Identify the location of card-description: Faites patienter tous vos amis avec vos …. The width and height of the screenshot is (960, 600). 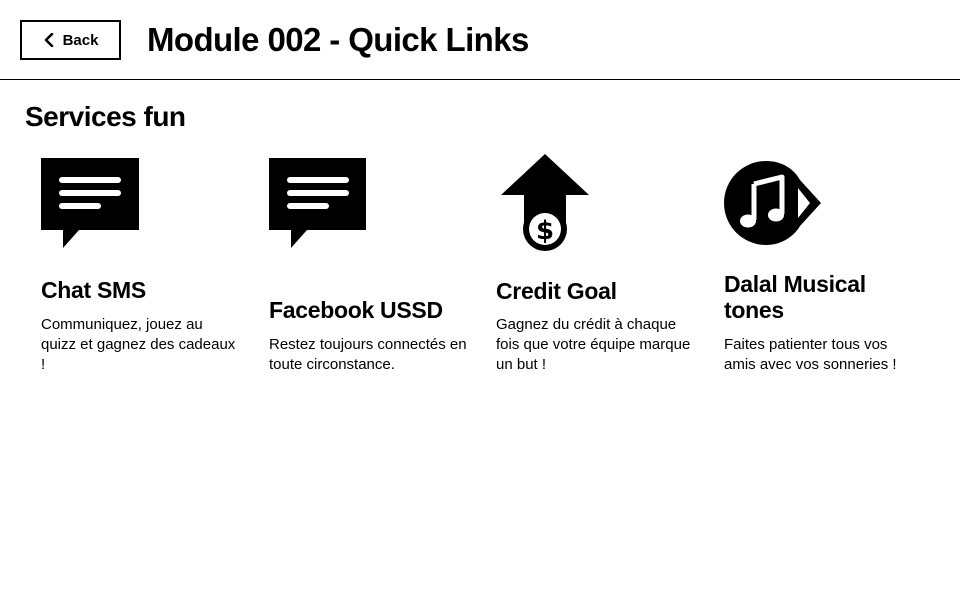
(810, 354).